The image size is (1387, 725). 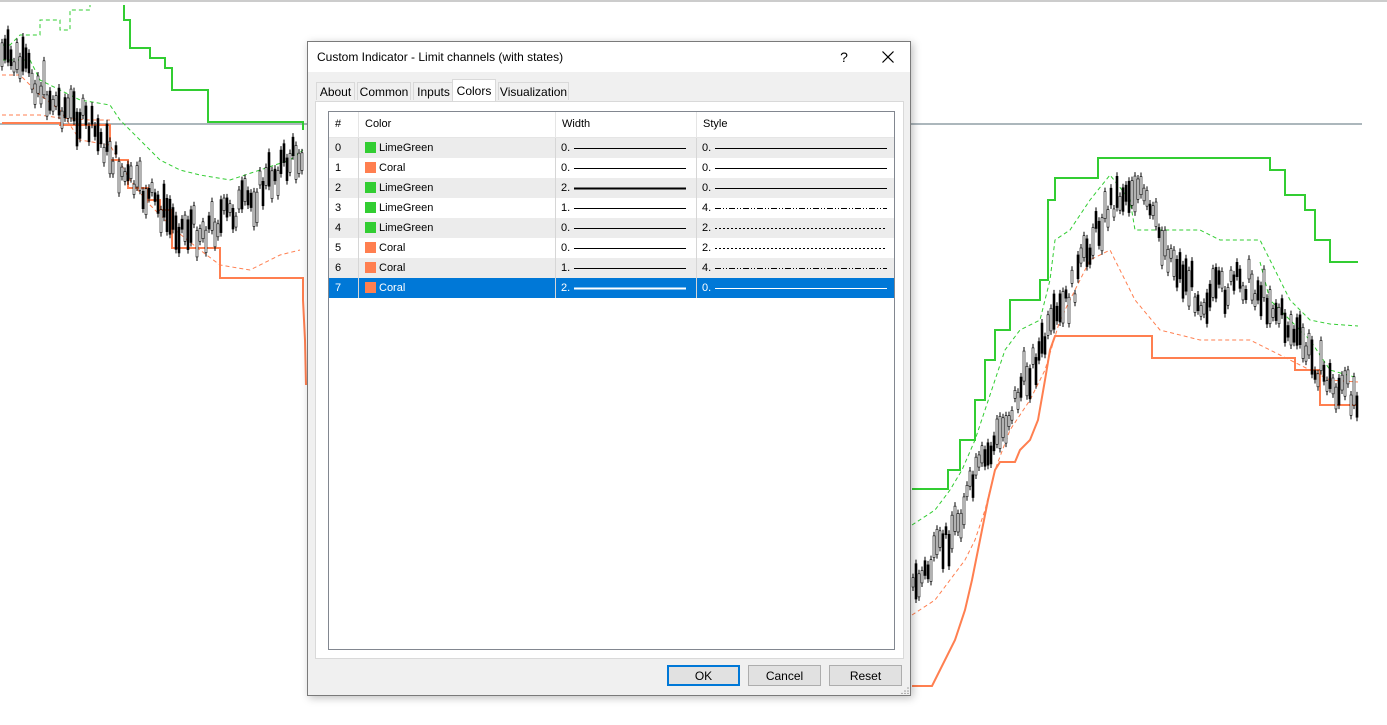 I want to click on tab-visualization: Visualization, so click(x=533, y=91).